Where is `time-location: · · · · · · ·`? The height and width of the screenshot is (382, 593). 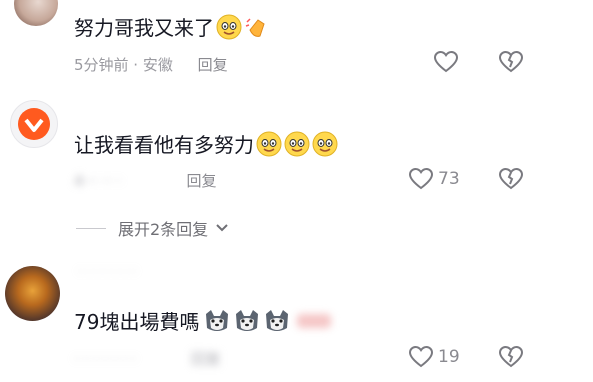 time-location: · · · · · · · is located at coordinates (105, 359).